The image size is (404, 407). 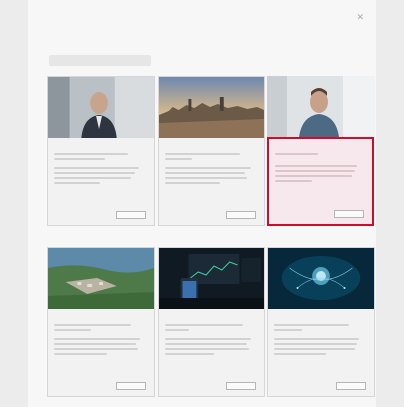 I want to click on card-image-trading-screens, so click(x=211, y=278).